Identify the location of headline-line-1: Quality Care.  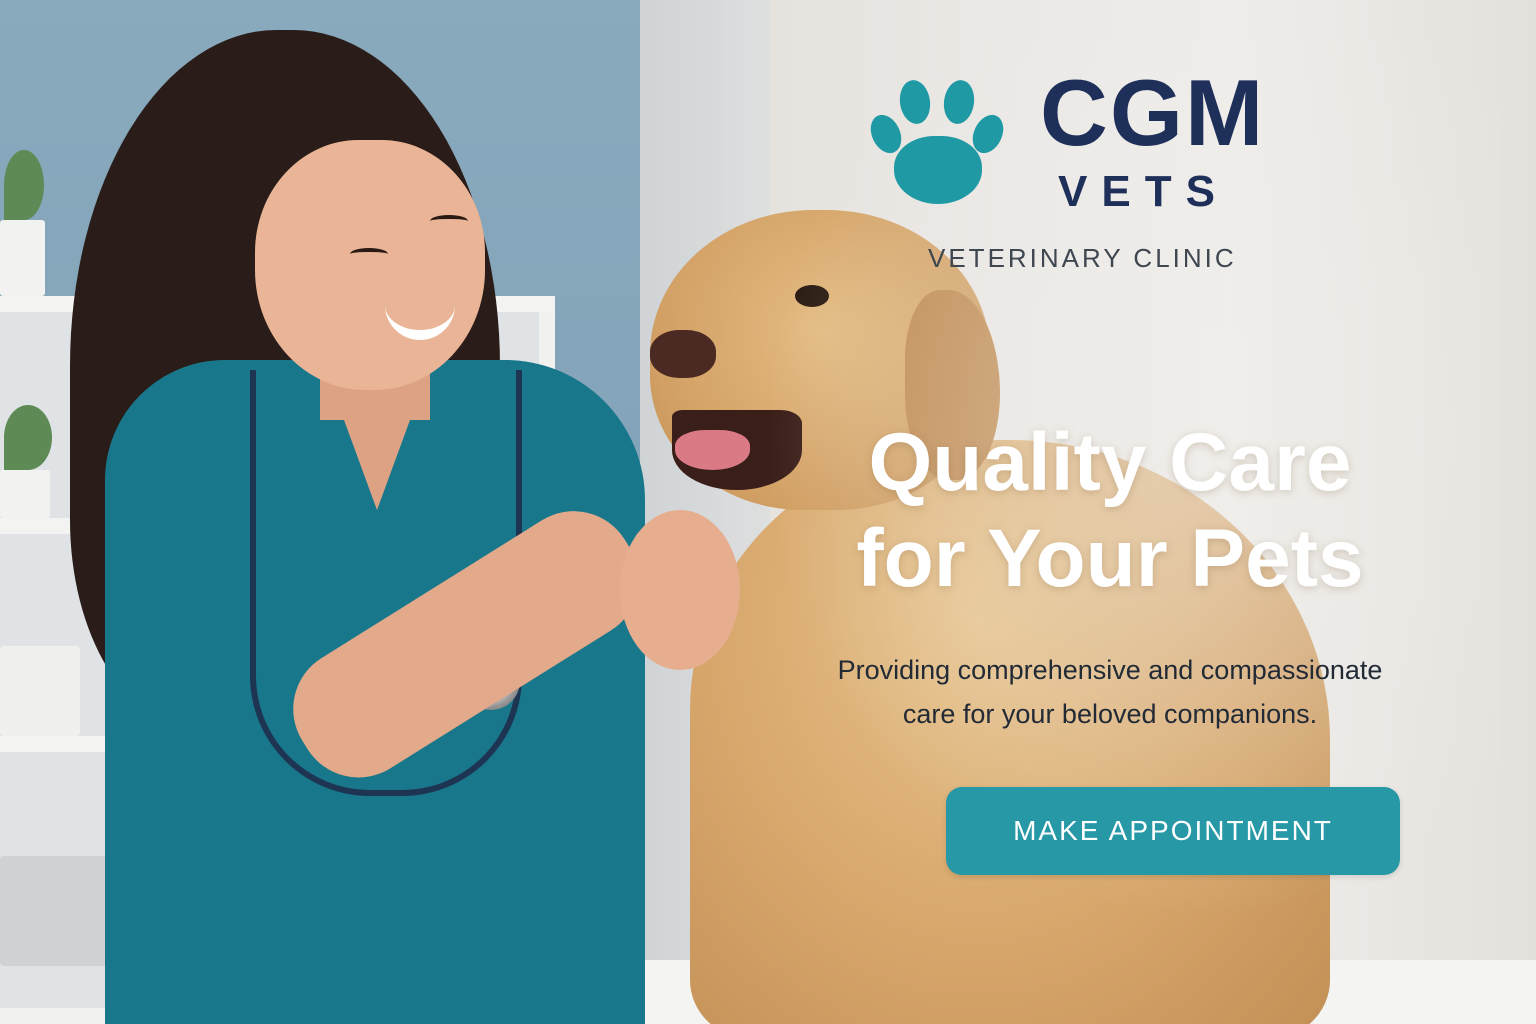
(1110, 462).